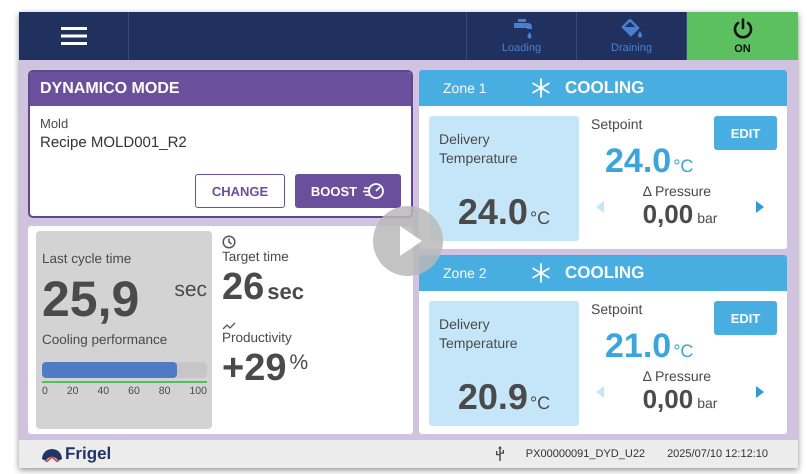 This screenshot has height=474, width=807. What do you see at coordinates (240, 191) in the screenshot?
I see `change-button: CHANGE` at bounding box center [240, 191].